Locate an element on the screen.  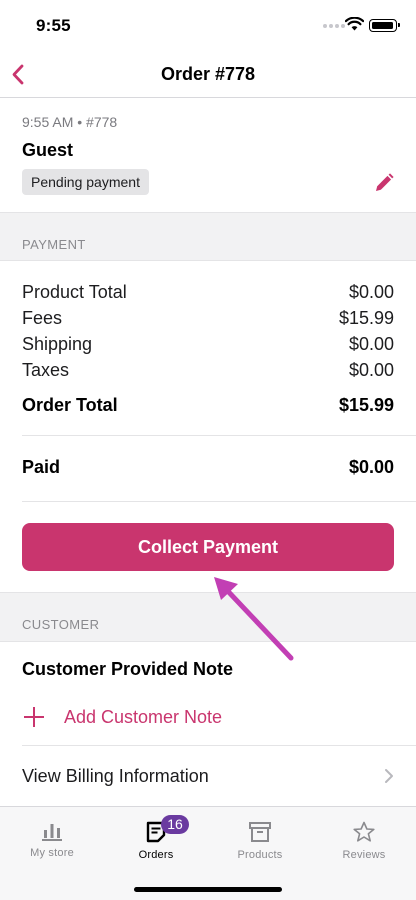
add-customer-note-label: Add Customer Note is located at coordinates (143, 716).